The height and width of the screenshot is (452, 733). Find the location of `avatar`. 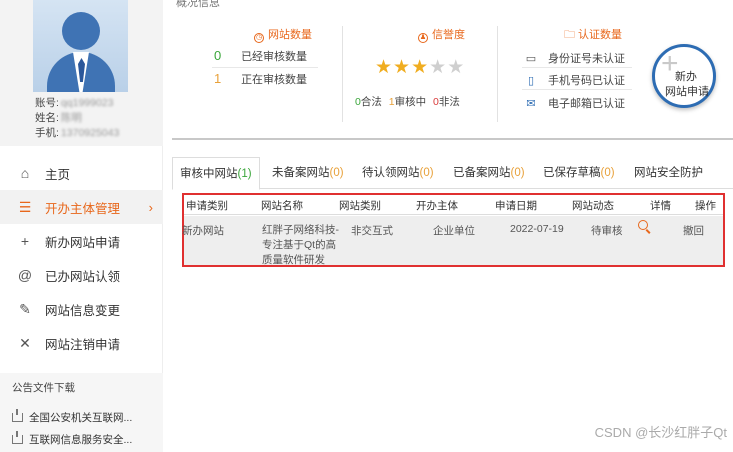

avatar is located at coordinates (80, 46).